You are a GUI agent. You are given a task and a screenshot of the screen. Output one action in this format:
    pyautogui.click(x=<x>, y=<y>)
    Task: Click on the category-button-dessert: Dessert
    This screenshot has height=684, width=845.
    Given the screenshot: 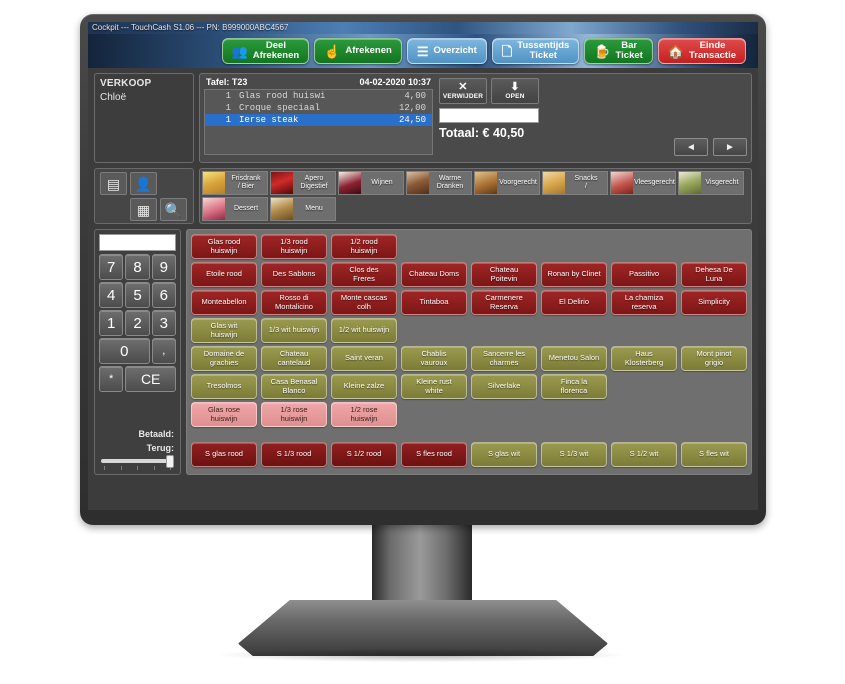 What is the action you would take?
    pyautogui.click(x=235, y=209)
    